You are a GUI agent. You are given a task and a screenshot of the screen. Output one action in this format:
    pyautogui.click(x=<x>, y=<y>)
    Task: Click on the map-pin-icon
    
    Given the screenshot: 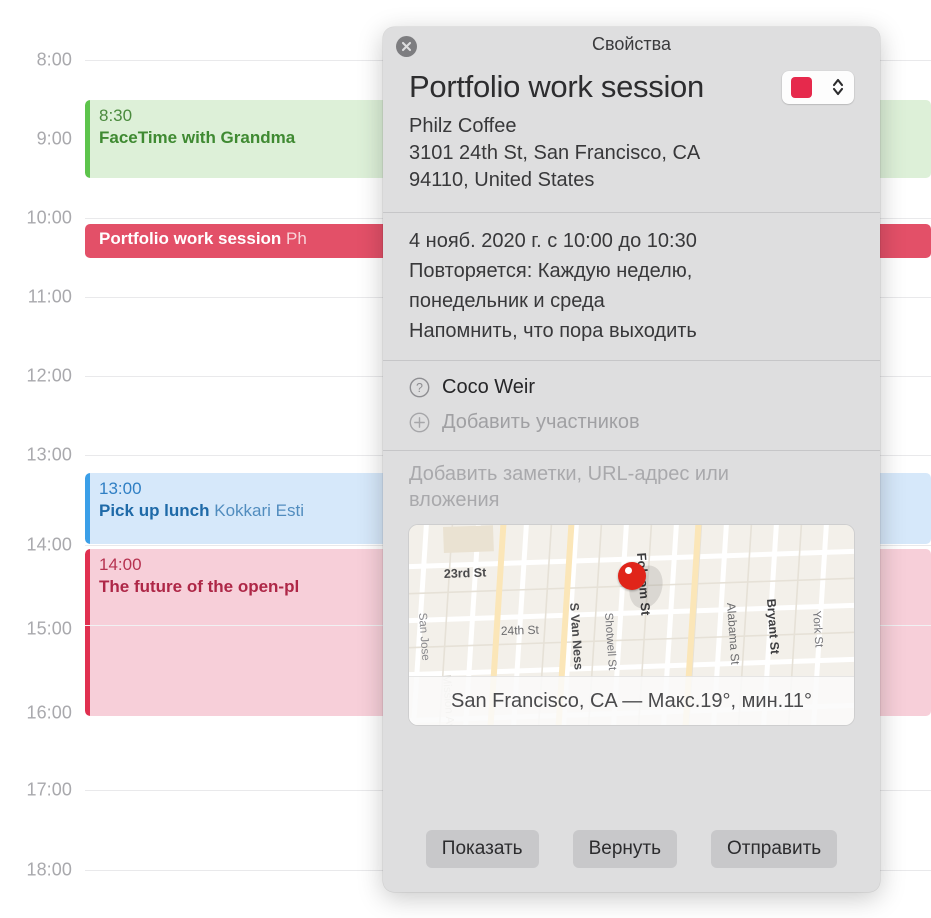 What is the action you would take?
    pyautogui.click(x=632, y=576)
    